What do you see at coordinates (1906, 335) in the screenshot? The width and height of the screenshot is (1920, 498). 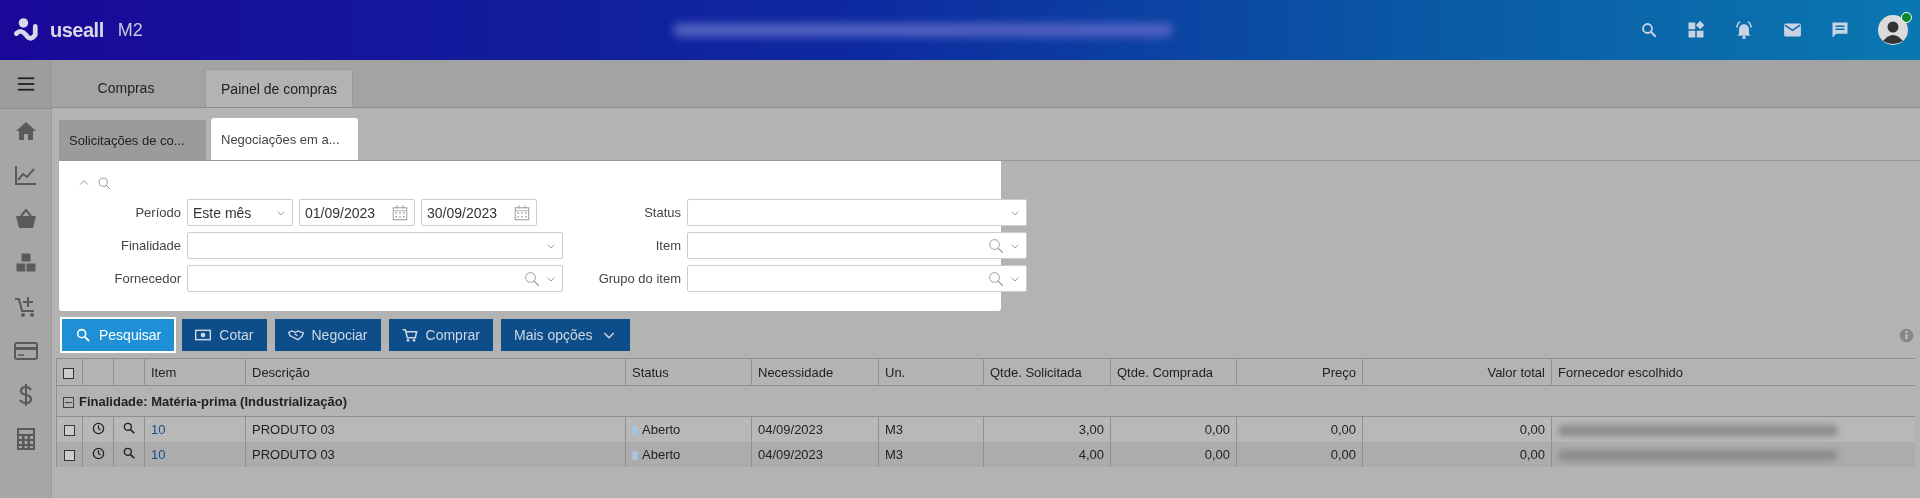 I see `info-icon` at bounding box center [1906, 335].